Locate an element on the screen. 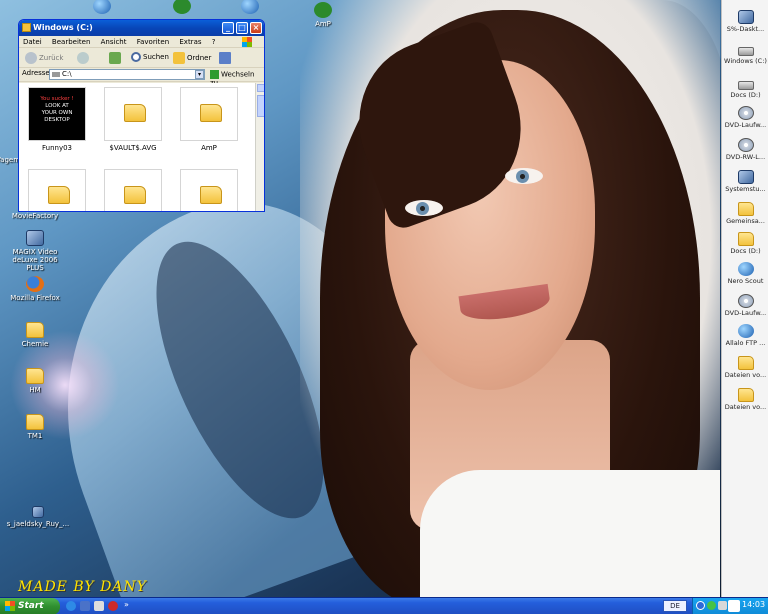  desktop-icon-label: AmP is located at coordinates (323, 24).